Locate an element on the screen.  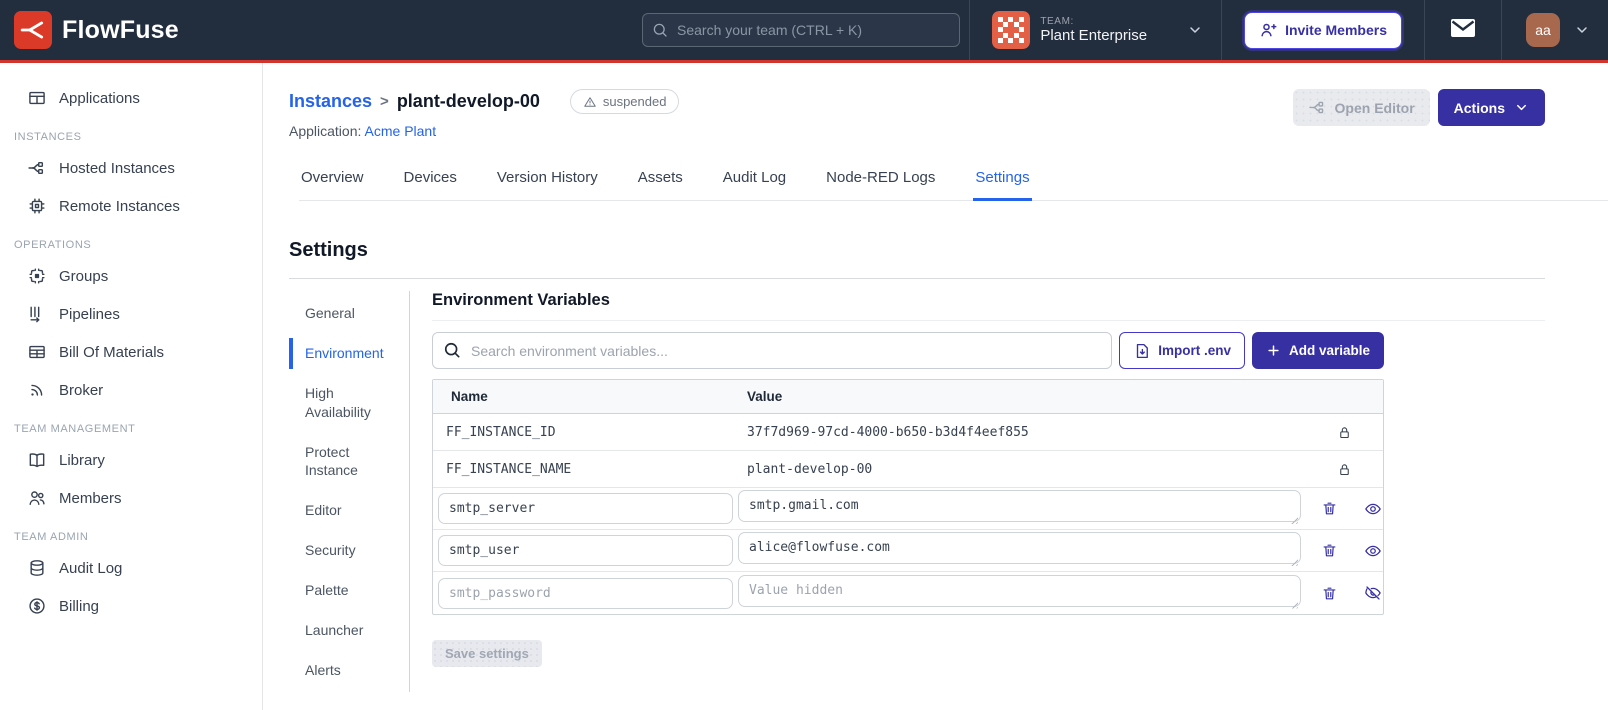
lock-icon is located at coordinates (1344, 432).